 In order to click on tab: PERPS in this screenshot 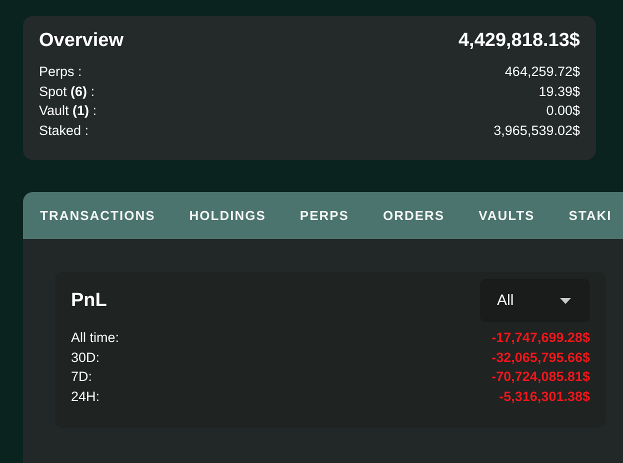, I will do `click(324, 215)`.